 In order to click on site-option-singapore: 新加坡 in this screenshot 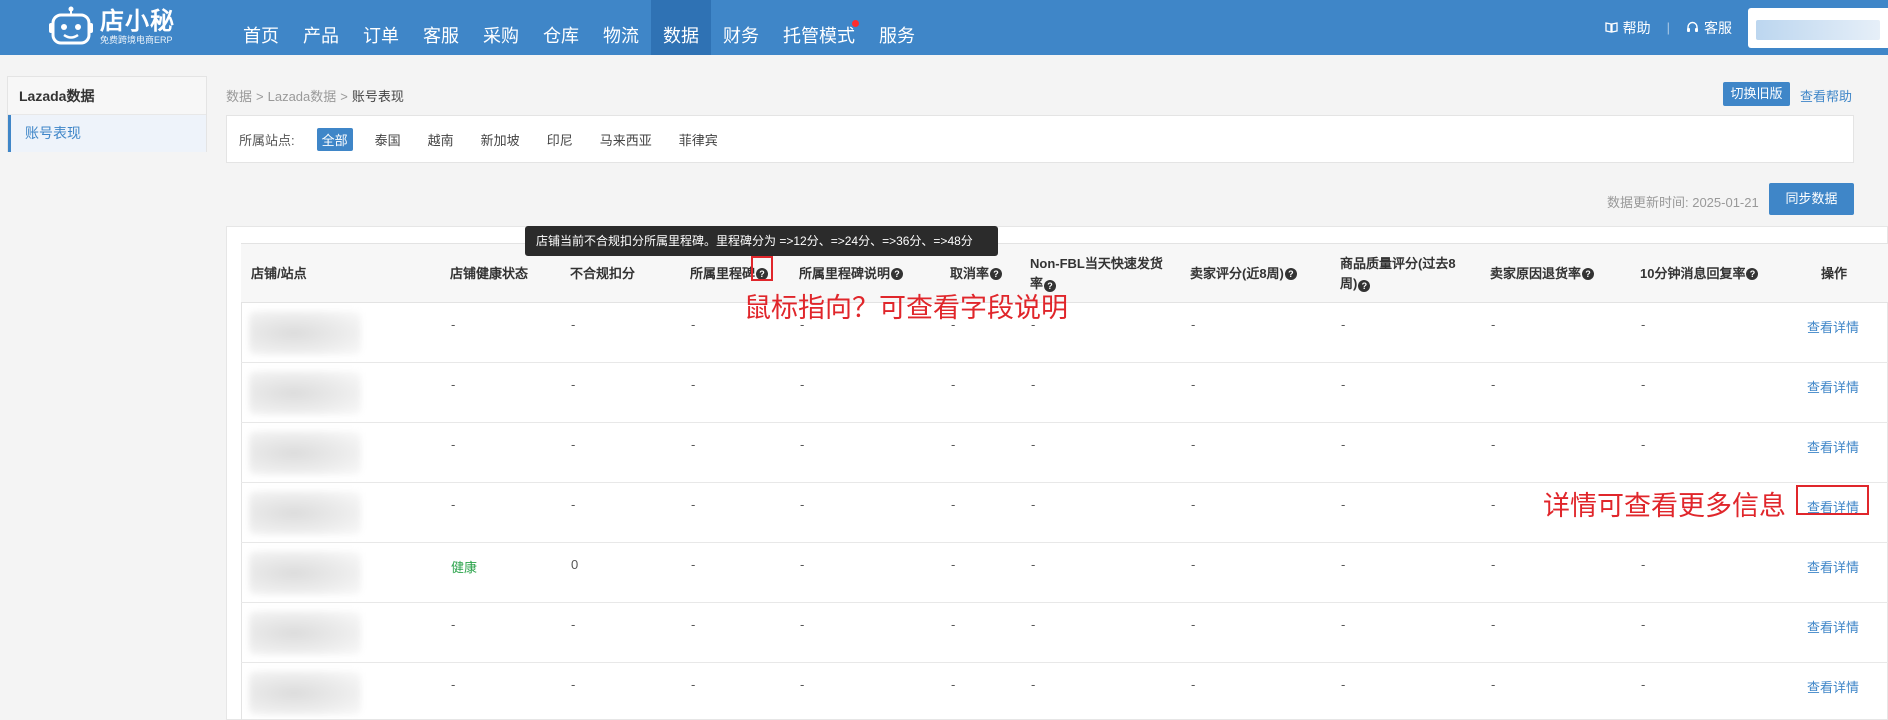, I will do `click(500, 139)`.